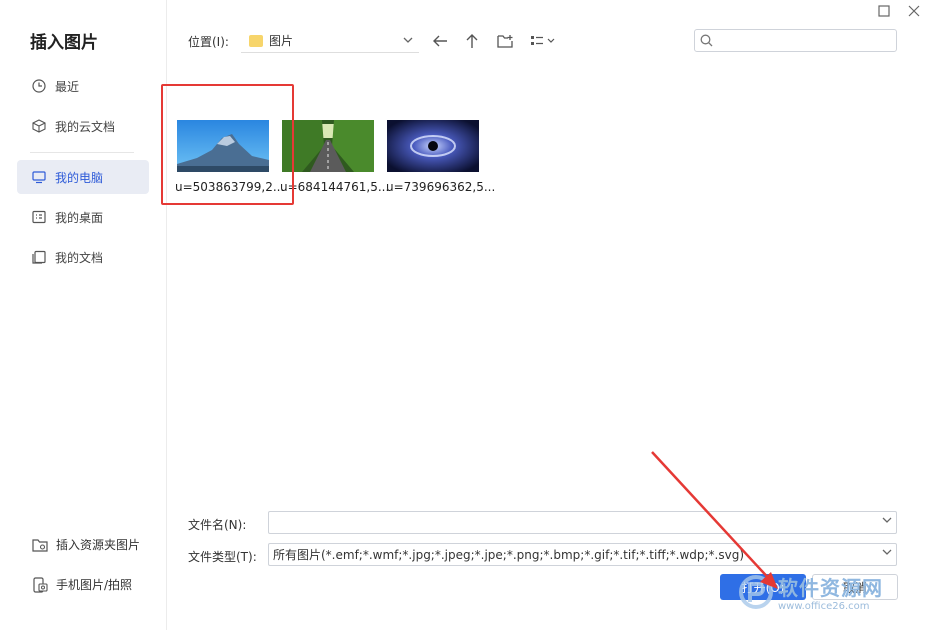 This screenshot has width=930, height=630. Describe the element at coordinates (40, 584) in the screenshot. I see `phone-photo-icon` at that location.